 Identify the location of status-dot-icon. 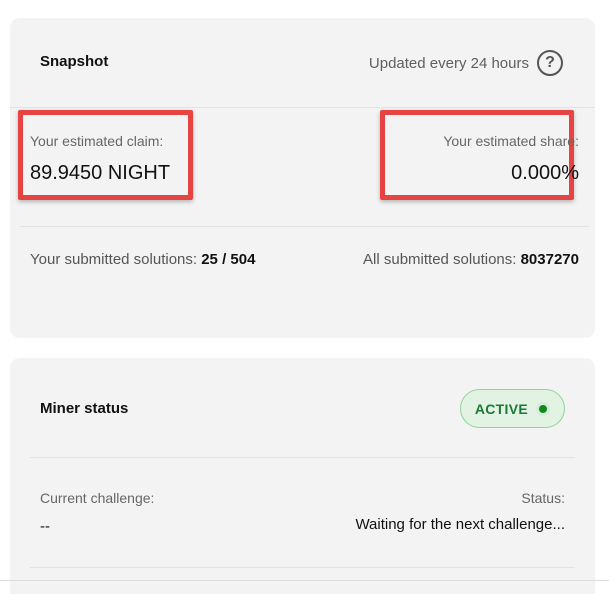
(543, 408).